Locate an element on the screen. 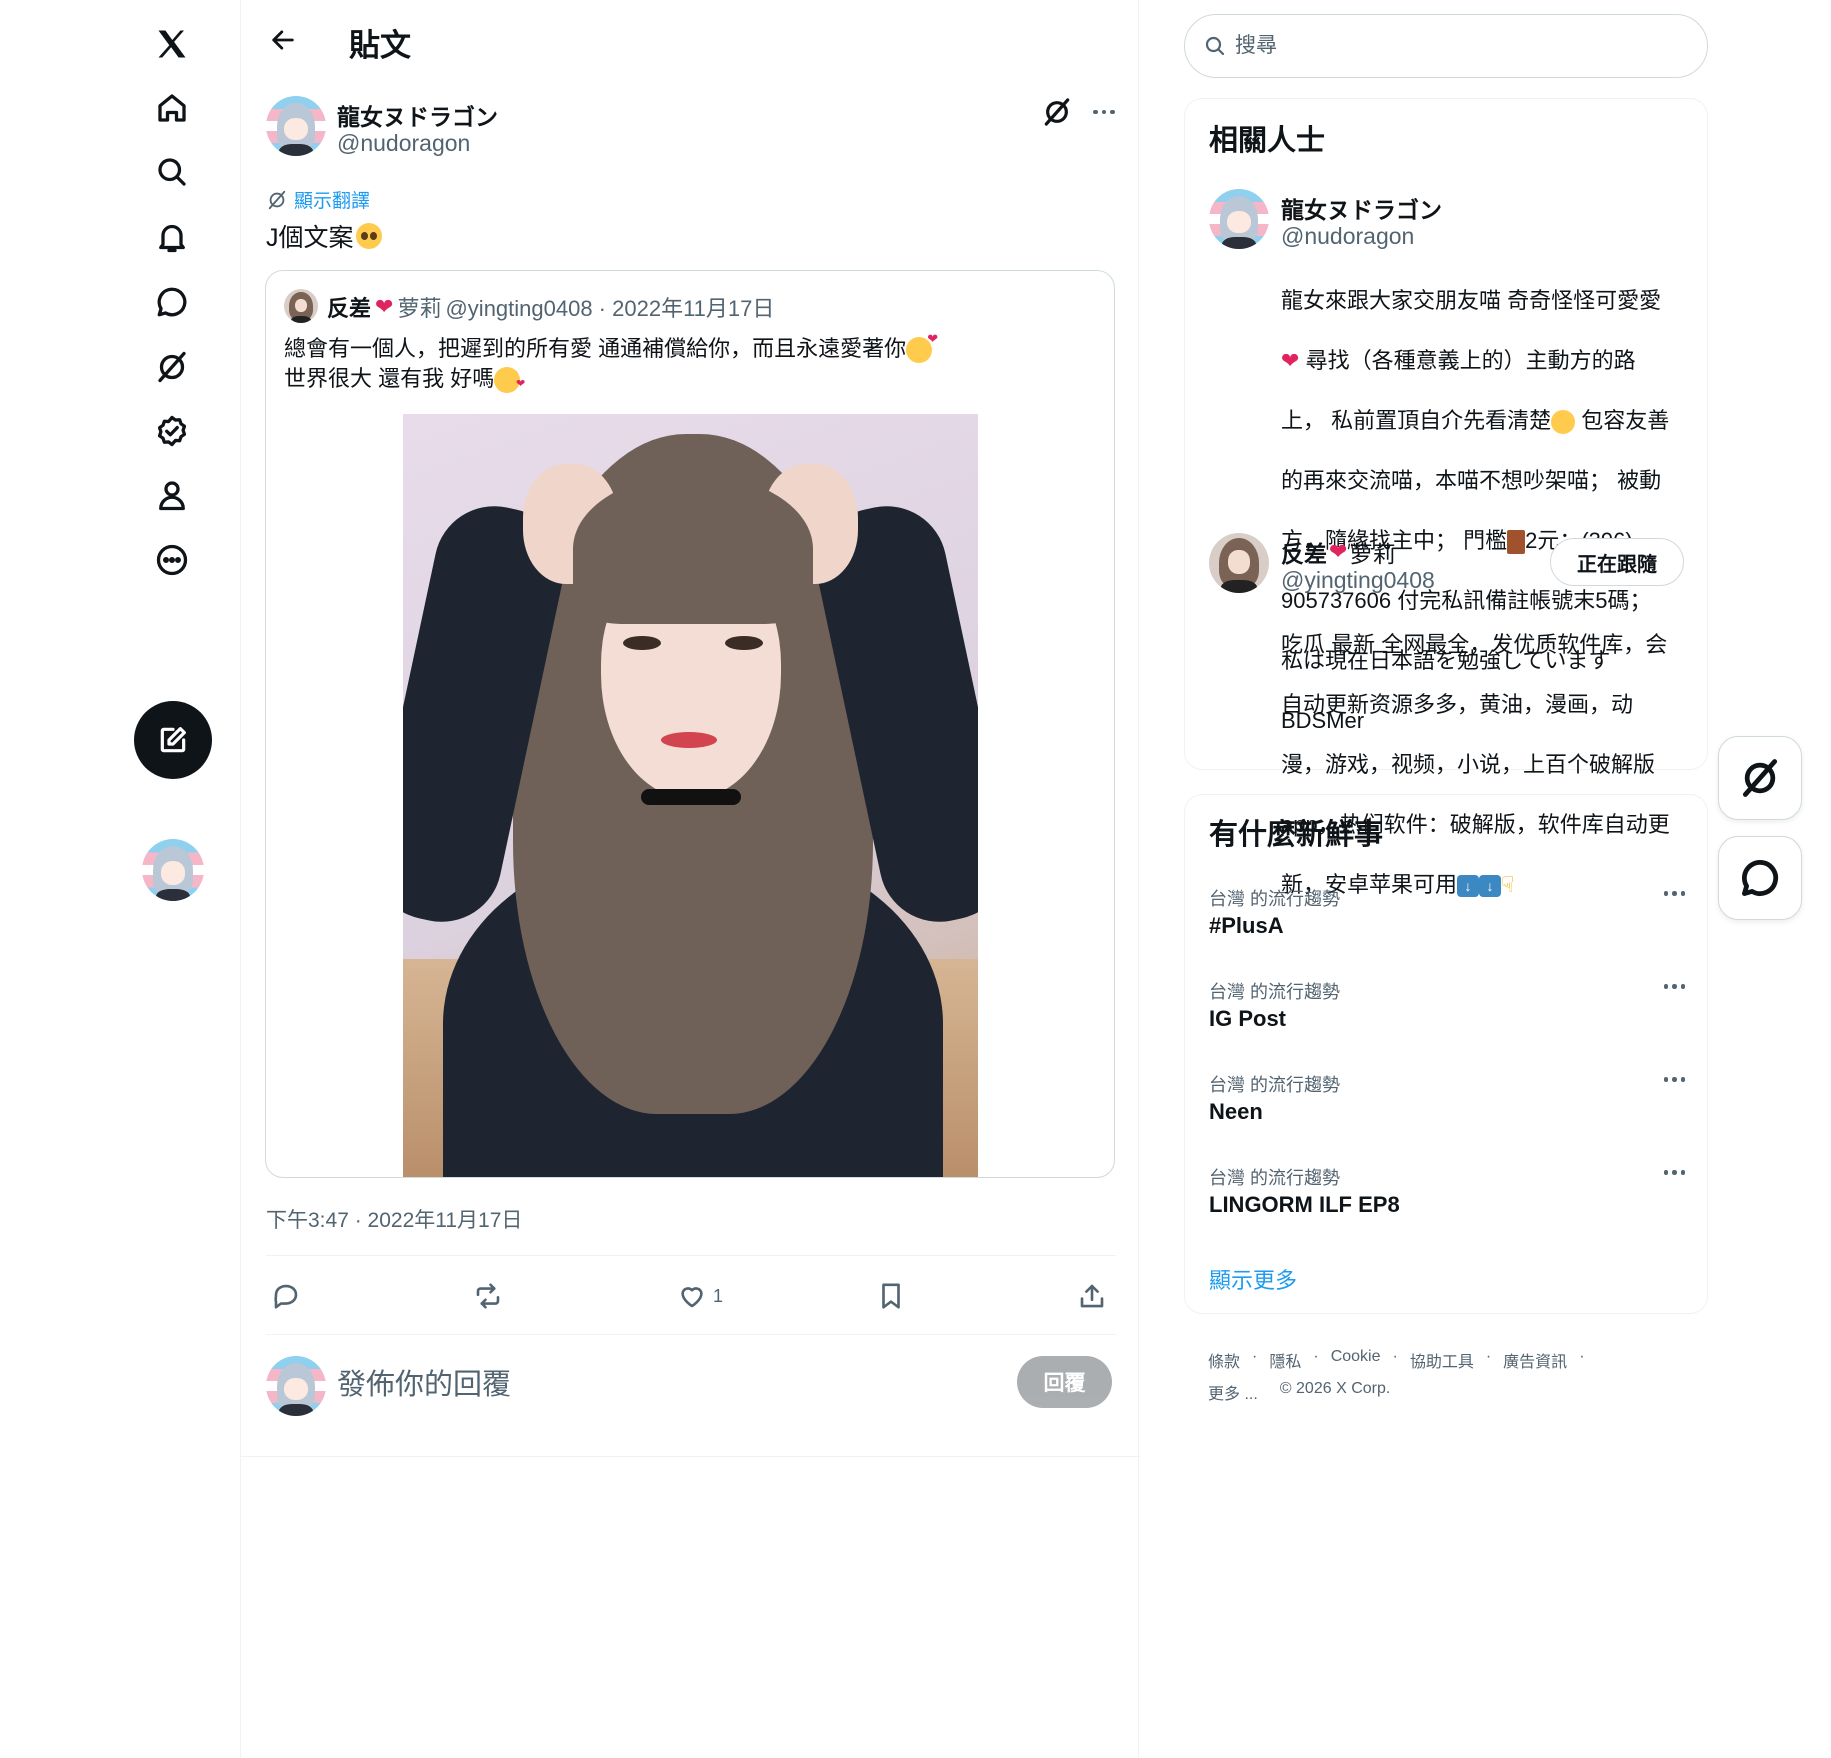 The width and height of the screenshot is (1831, 1758). post-text-body: J個文案 is located at coordinates (310, 238).